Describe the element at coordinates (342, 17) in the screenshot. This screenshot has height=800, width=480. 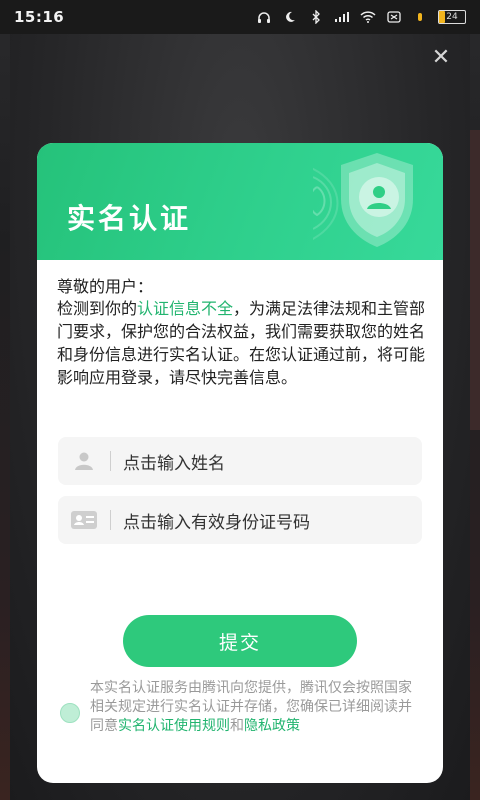
I see `signal-icon` at that location.